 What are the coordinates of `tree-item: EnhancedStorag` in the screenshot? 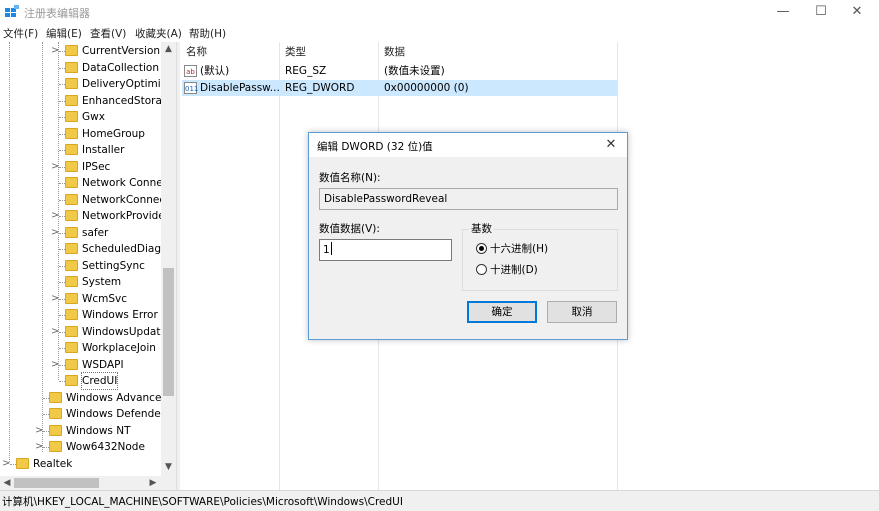 It's located at (88, 101).